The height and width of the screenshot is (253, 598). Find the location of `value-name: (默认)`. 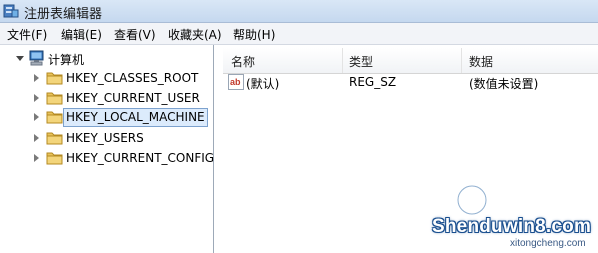

value-name: (默认) is located at coordinates (263, 84).